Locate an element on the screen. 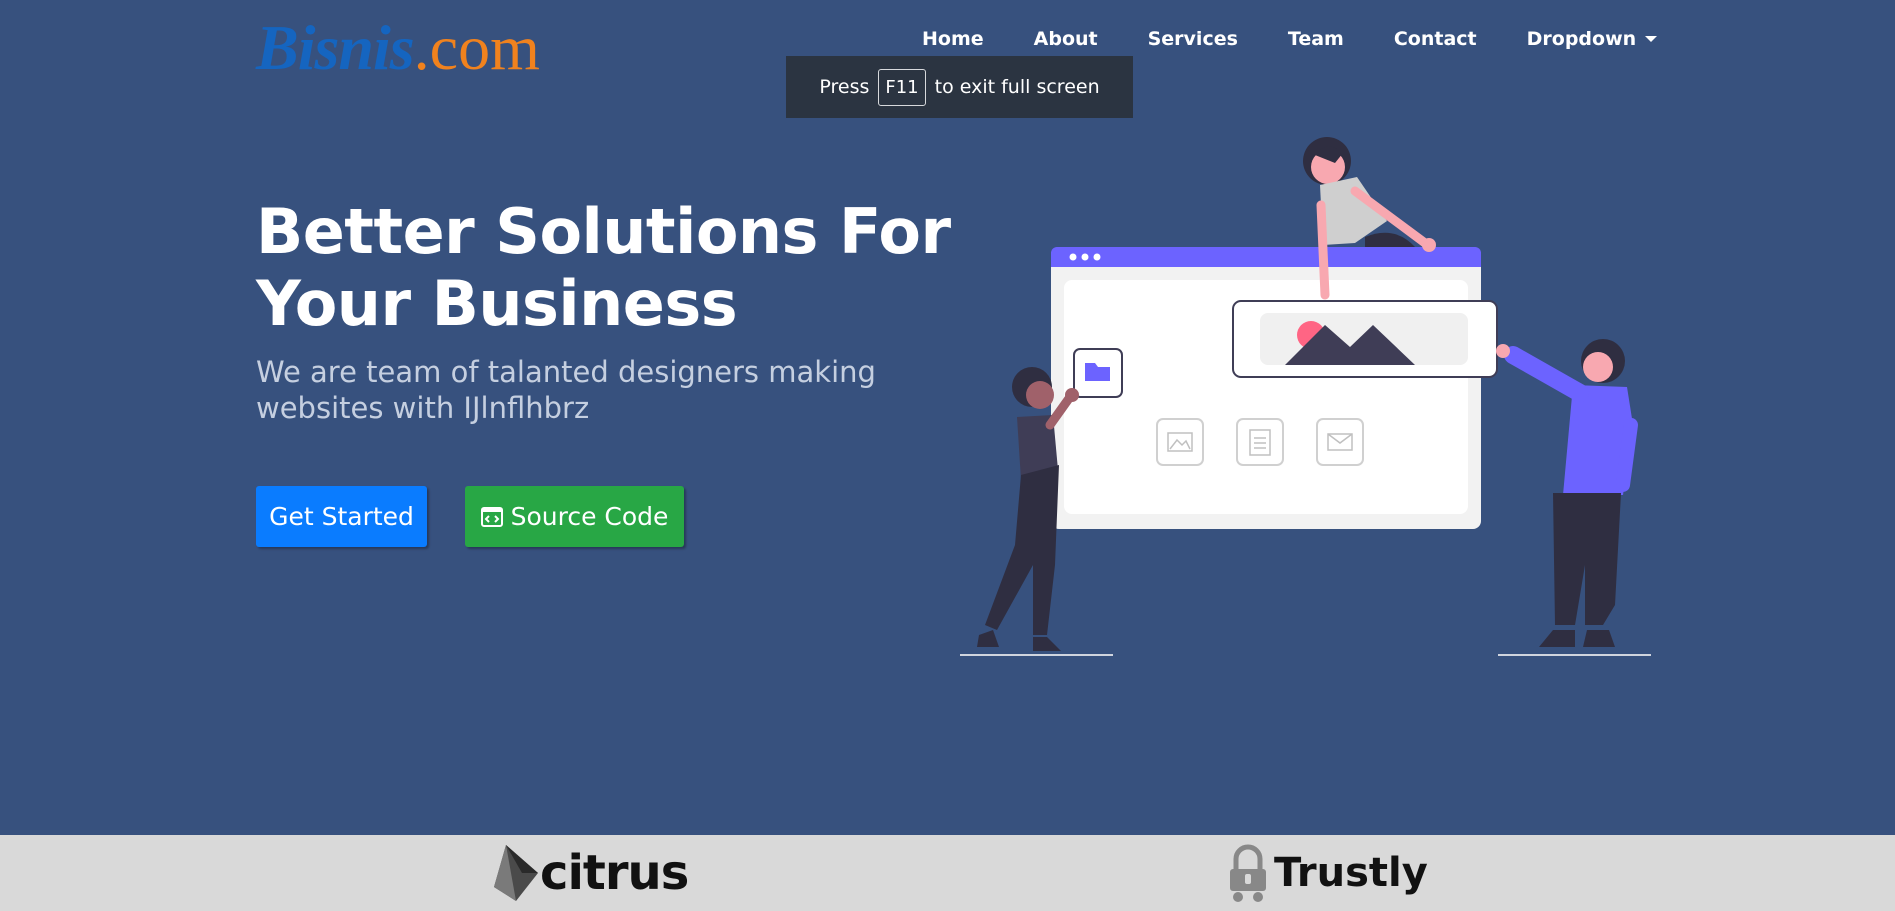 The image size is (1895, 911). source-code-label: Source Code is located at coordinates (589, 516).